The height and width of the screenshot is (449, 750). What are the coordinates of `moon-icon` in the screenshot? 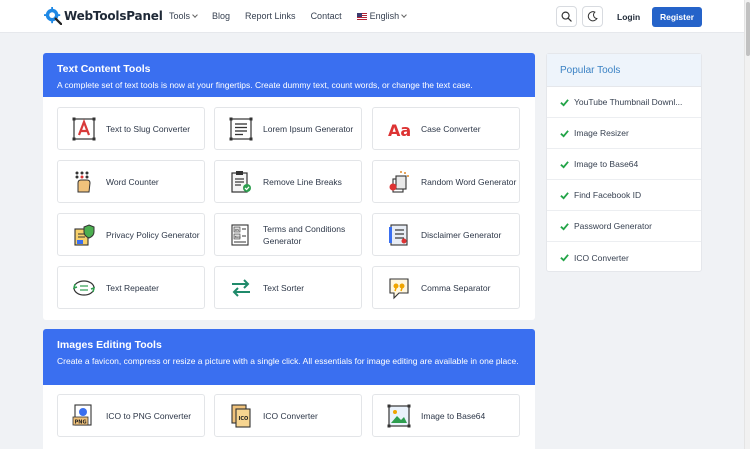 It's located at (592, 16).